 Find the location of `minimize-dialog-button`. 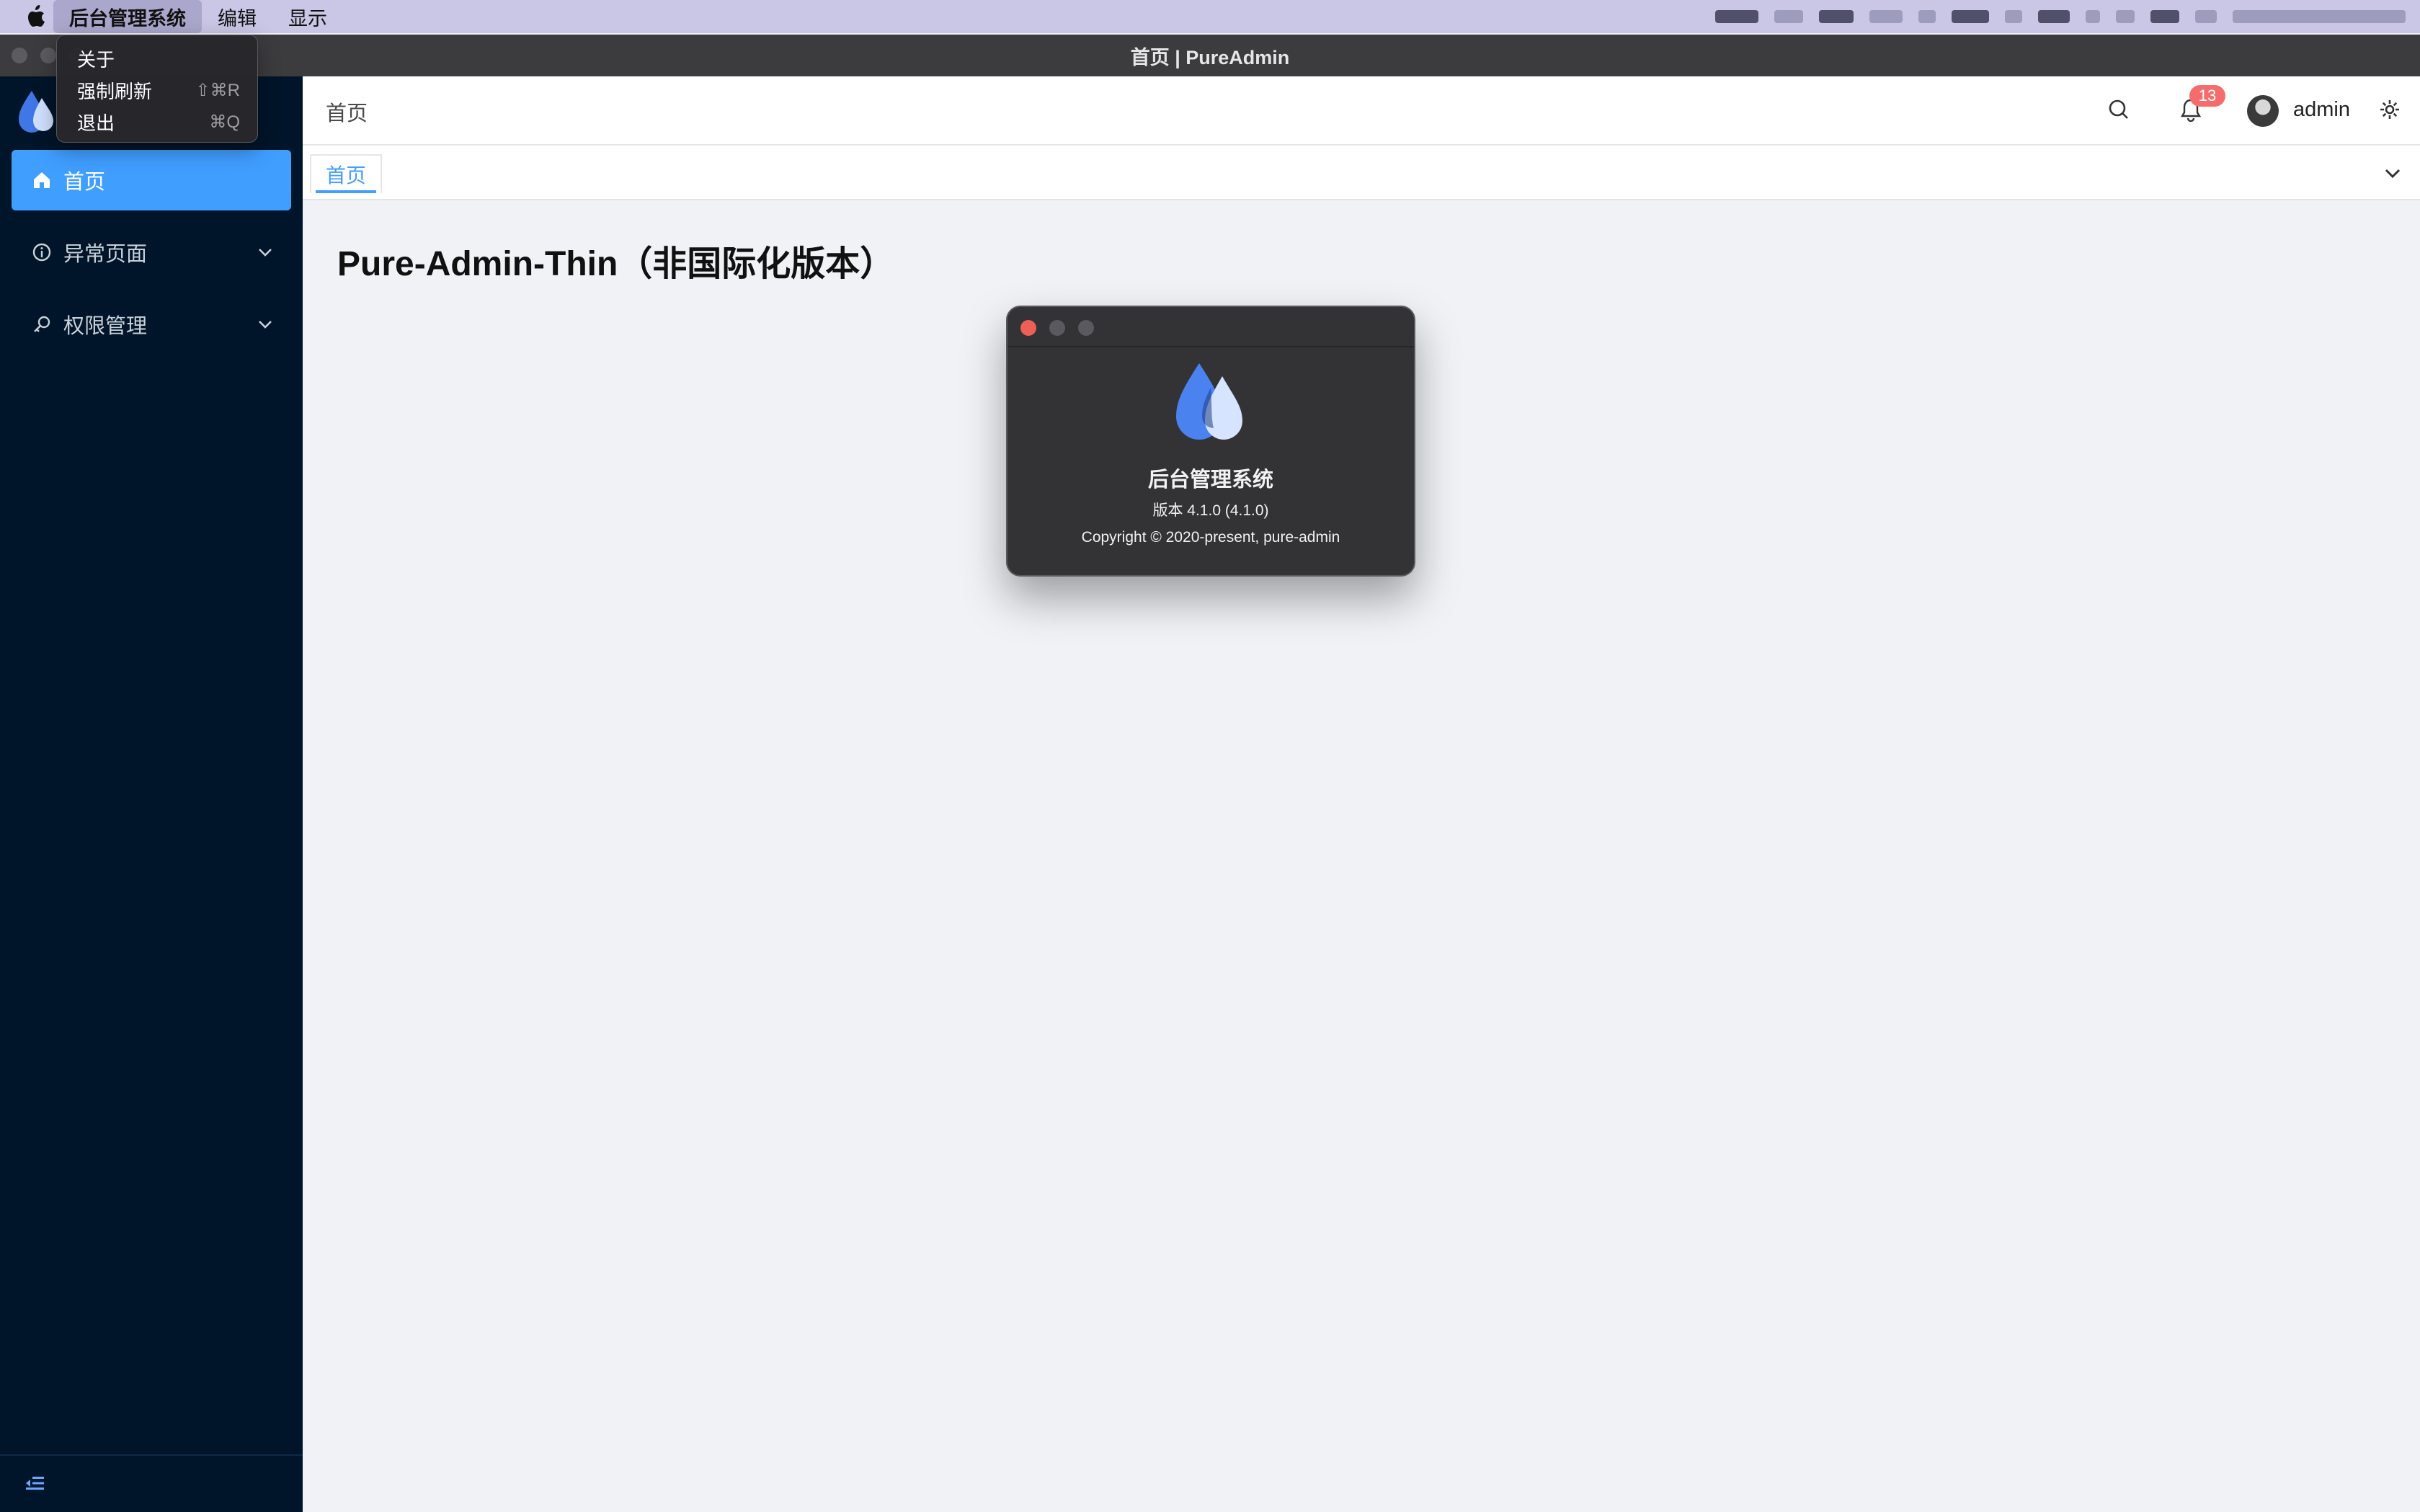

minimize-dialog-button is located at coordinates (1057, 328).